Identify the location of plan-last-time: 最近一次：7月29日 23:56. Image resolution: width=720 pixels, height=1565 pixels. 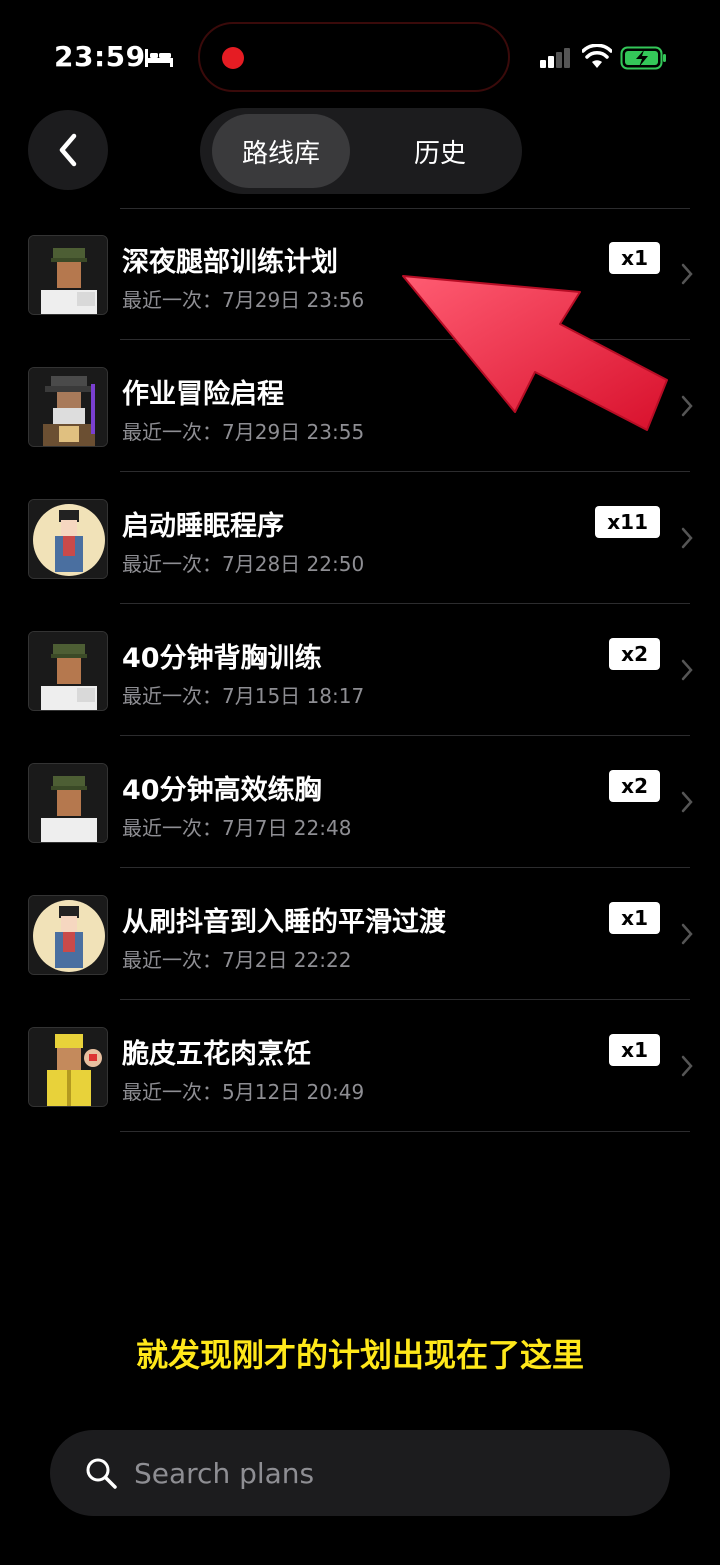
(243, 300).